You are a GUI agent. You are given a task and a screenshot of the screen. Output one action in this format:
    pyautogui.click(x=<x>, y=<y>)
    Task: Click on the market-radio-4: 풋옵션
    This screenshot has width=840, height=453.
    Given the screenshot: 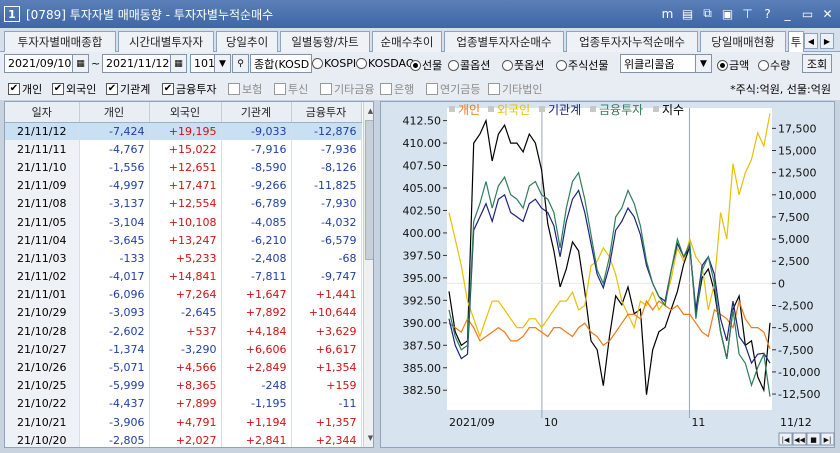 What is the action you would take?
    pyautogui.click(x=523, y=65)
    